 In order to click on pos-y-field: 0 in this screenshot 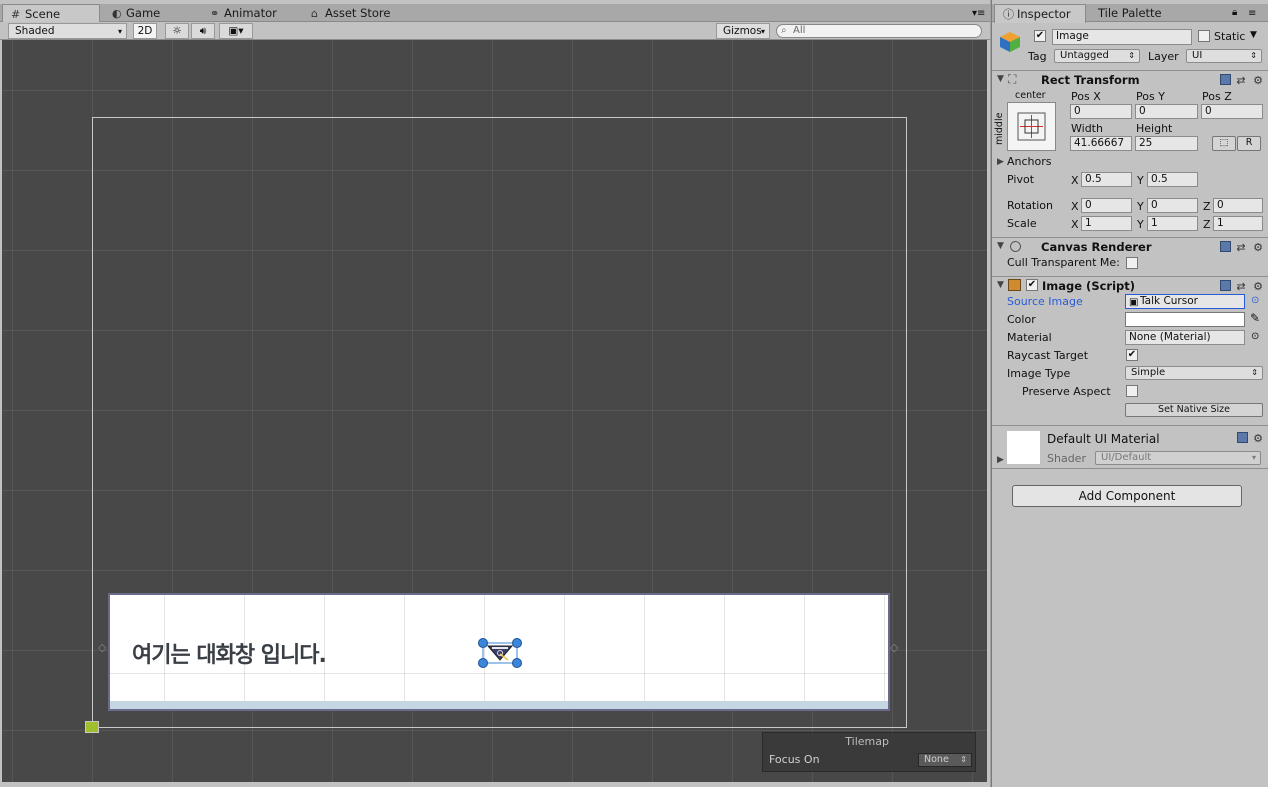, I will do `click(1166, 111)`.